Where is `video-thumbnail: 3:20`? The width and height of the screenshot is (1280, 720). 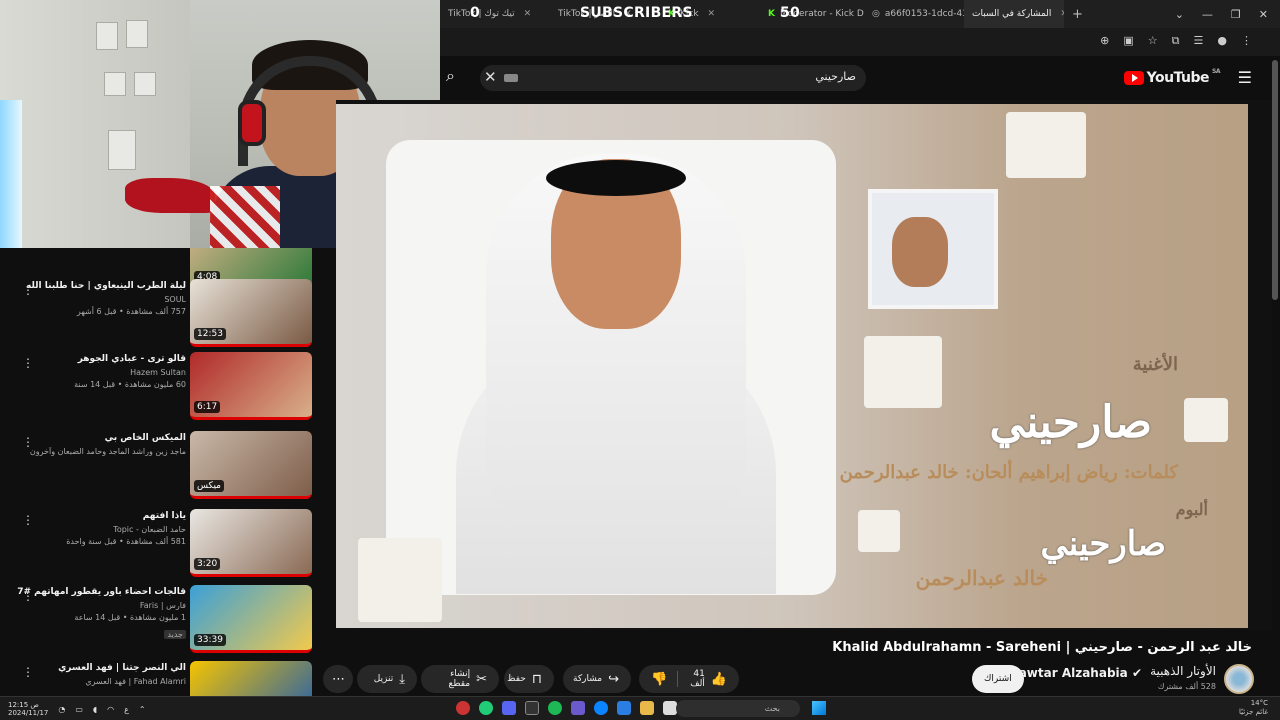 video-thumbnail: 3:20 is located at coordinates (251, 543).